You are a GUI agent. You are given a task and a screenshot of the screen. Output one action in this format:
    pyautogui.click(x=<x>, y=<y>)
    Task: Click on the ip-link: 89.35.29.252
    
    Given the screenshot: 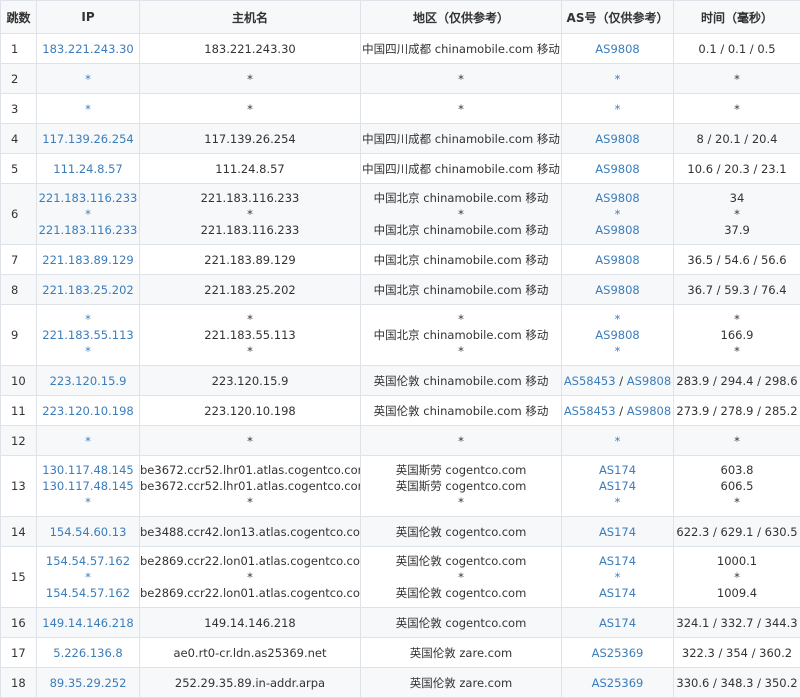 What is the action you would take?
    pyautogui.click(x=88, y=683)
    